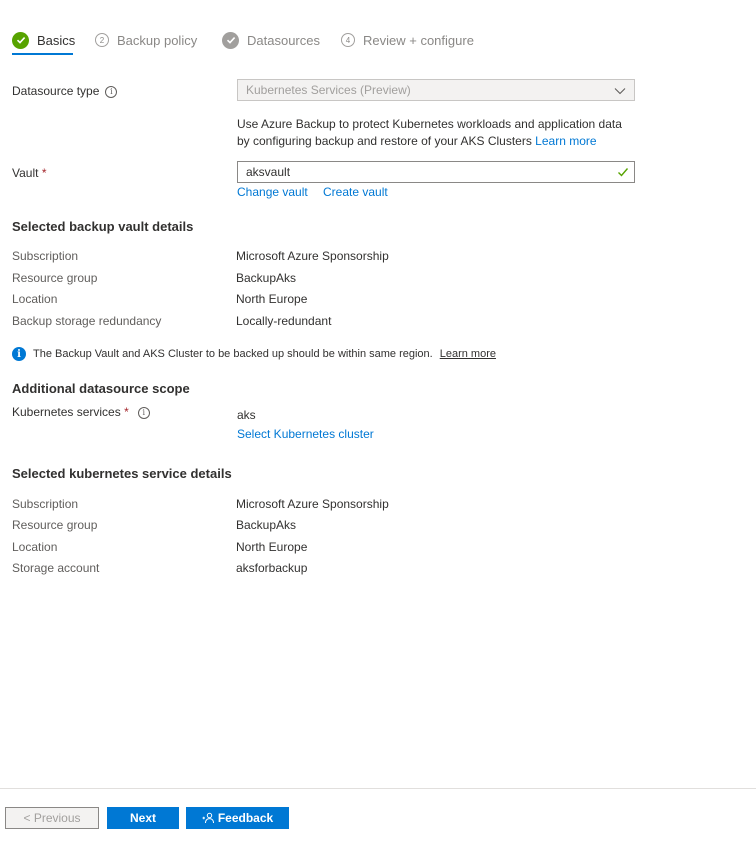  Describe the element at coordinates (208, 818) in the screenshot. I see `feedback-icon` at that location.